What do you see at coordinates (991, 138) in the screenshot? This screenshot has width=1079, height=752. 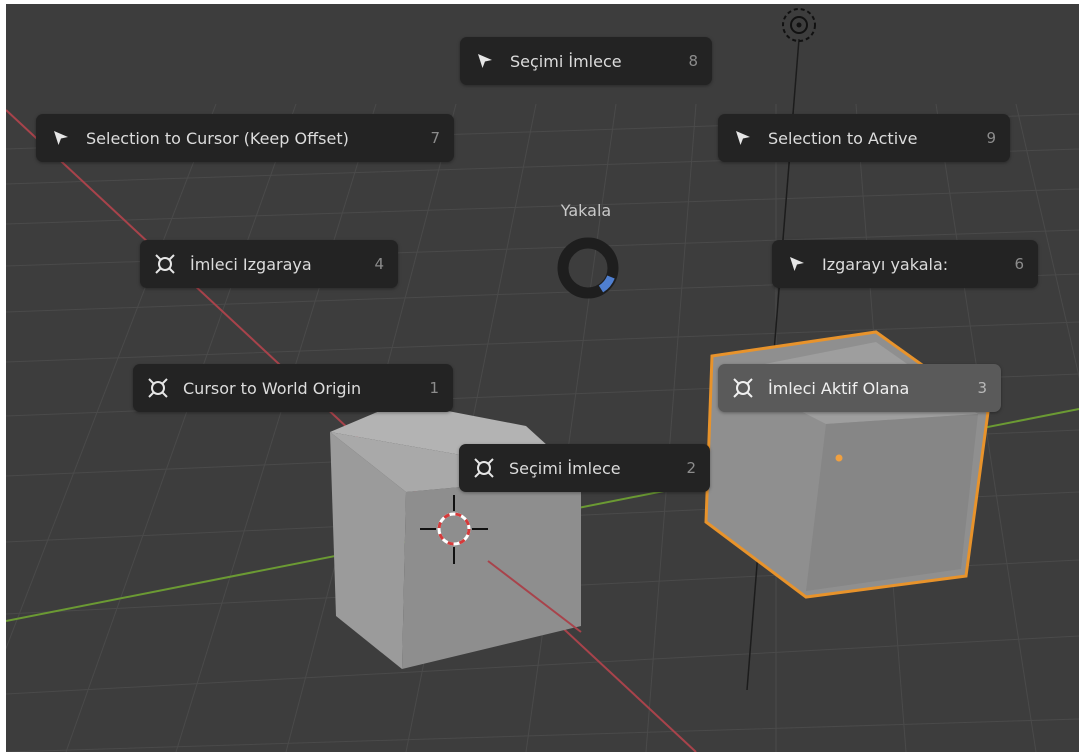 I see `pie-item-hotkey: 9` at bounding box center [991, 138].